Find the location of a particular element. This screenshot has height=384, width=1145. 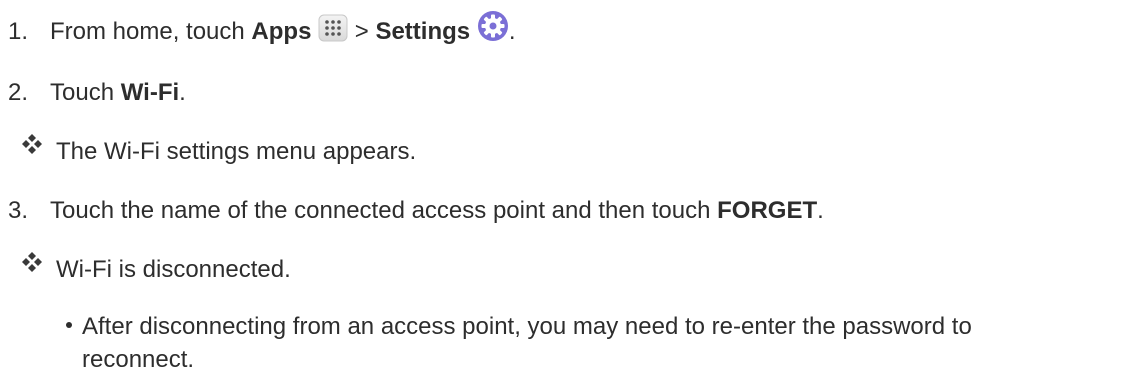

apps-label: Apps is located at coordinates (281, 31).